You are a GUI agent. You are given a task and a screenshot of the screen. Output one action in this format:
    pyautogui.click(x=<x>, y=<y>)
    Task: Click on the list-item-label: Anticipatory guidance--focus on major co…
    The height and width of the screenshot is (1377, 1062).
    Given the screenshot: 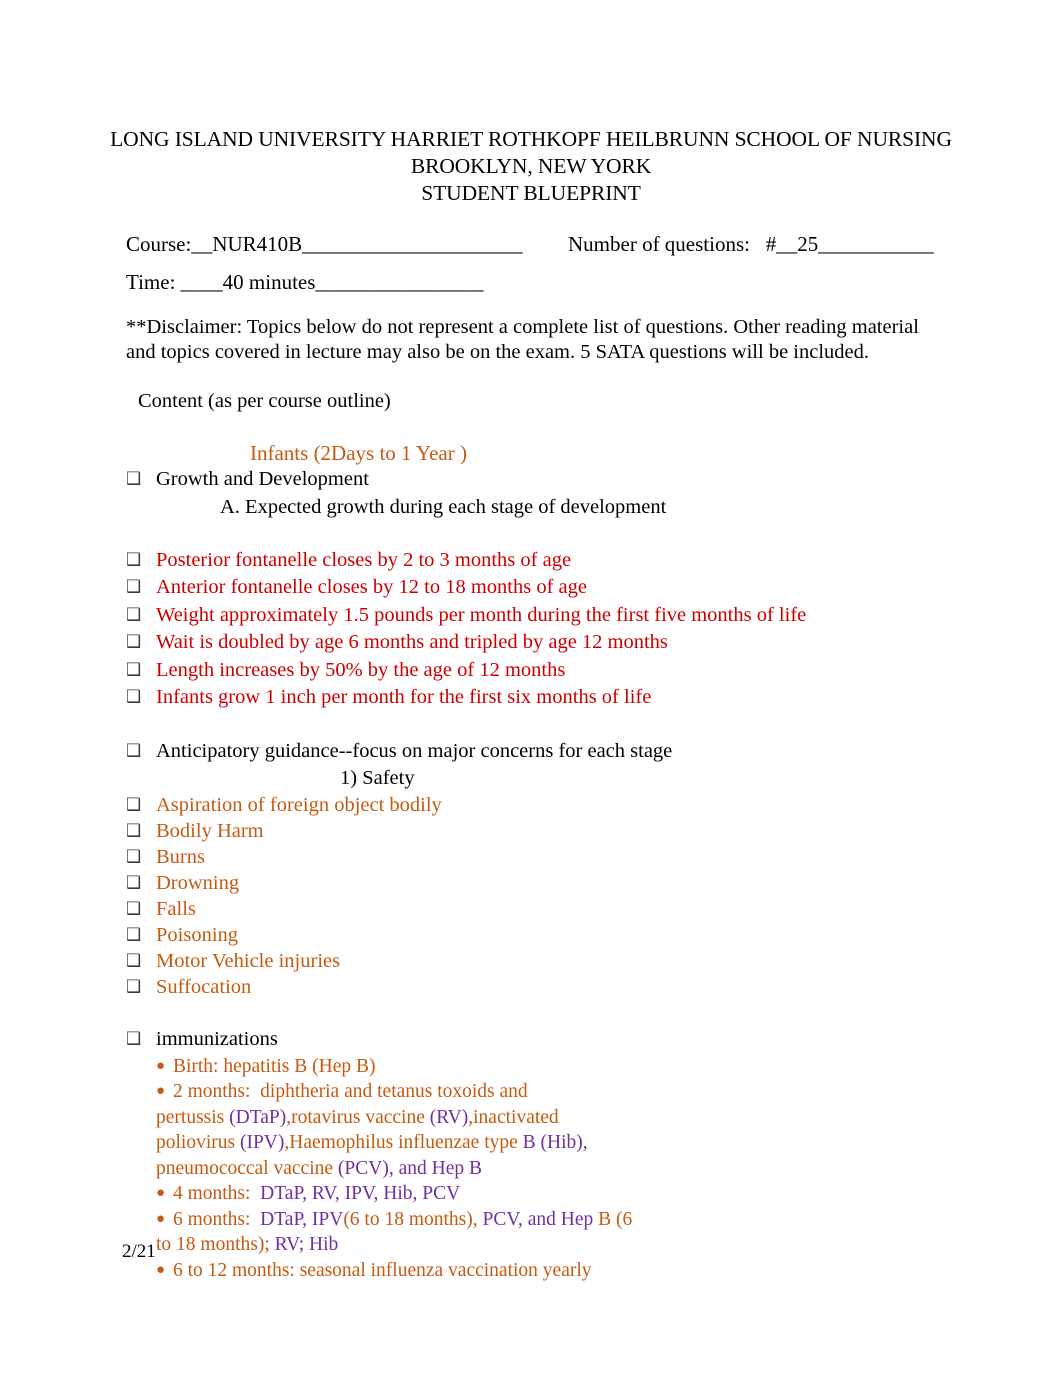 What is the action you would take?
    pyautogui.click(x=414, y=750)
    